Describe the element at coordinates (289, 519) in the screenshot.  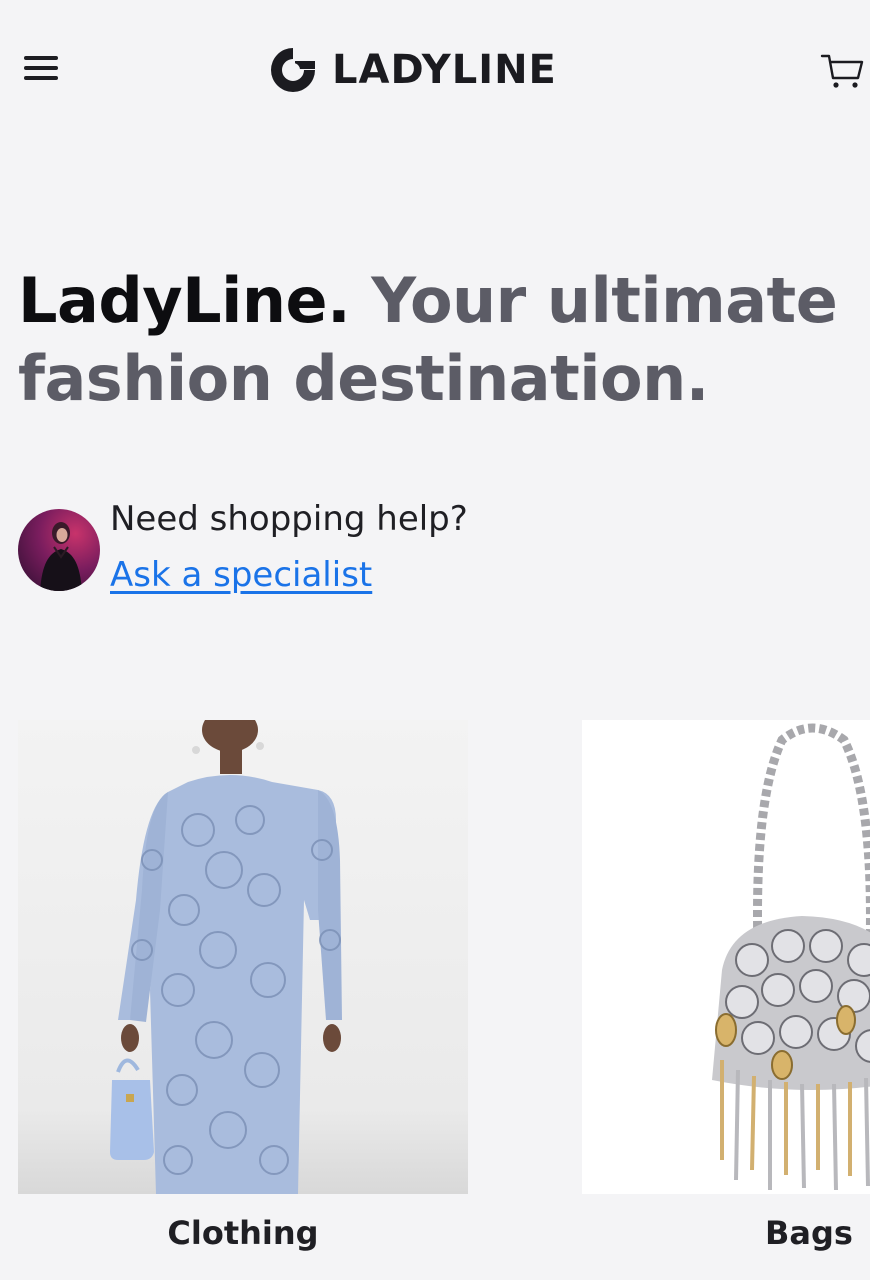
I see `help-title: Need shopping help?` at that location.